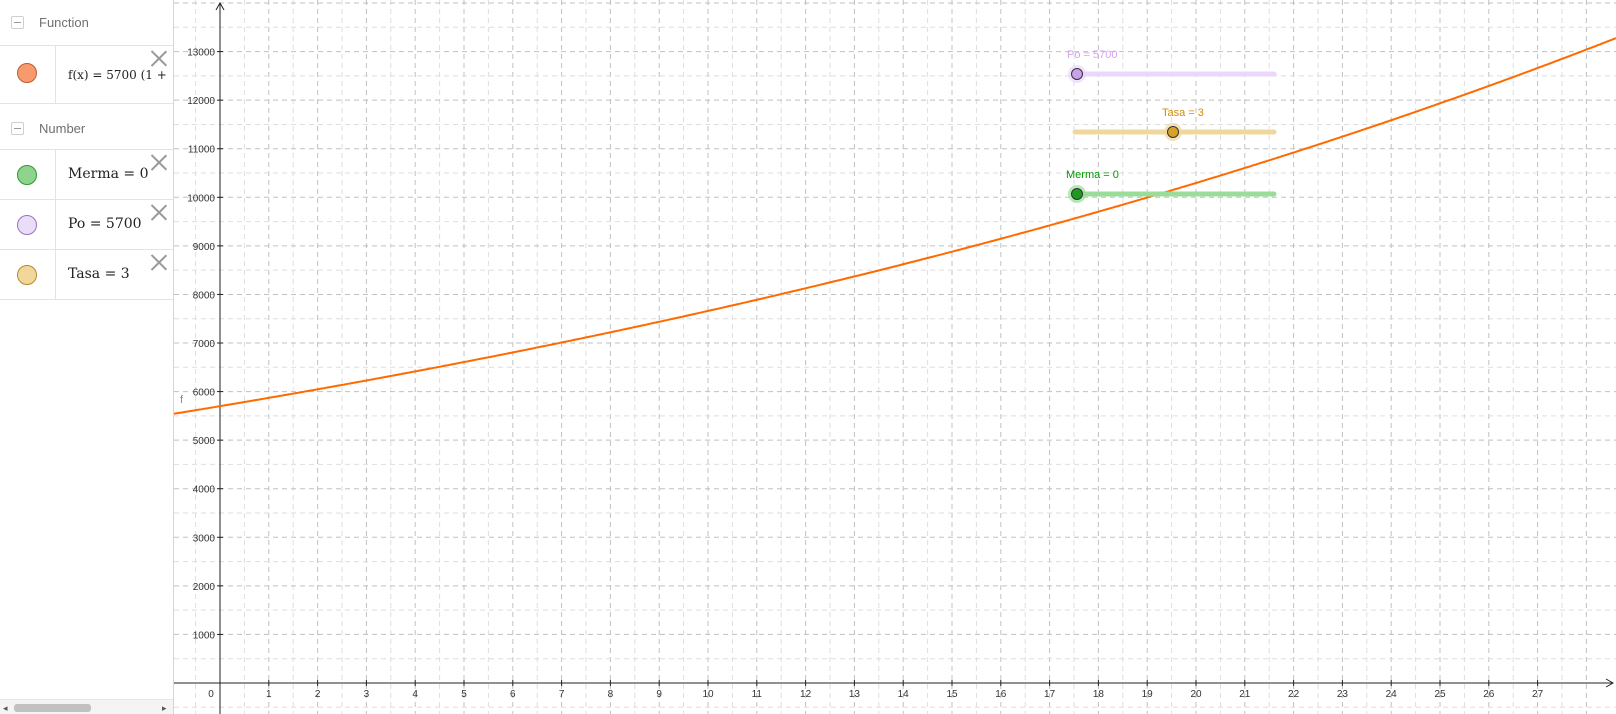 This screenshot has width=1616, height=714. I want to click on y-tick-label: 13000, so click(201, 53).